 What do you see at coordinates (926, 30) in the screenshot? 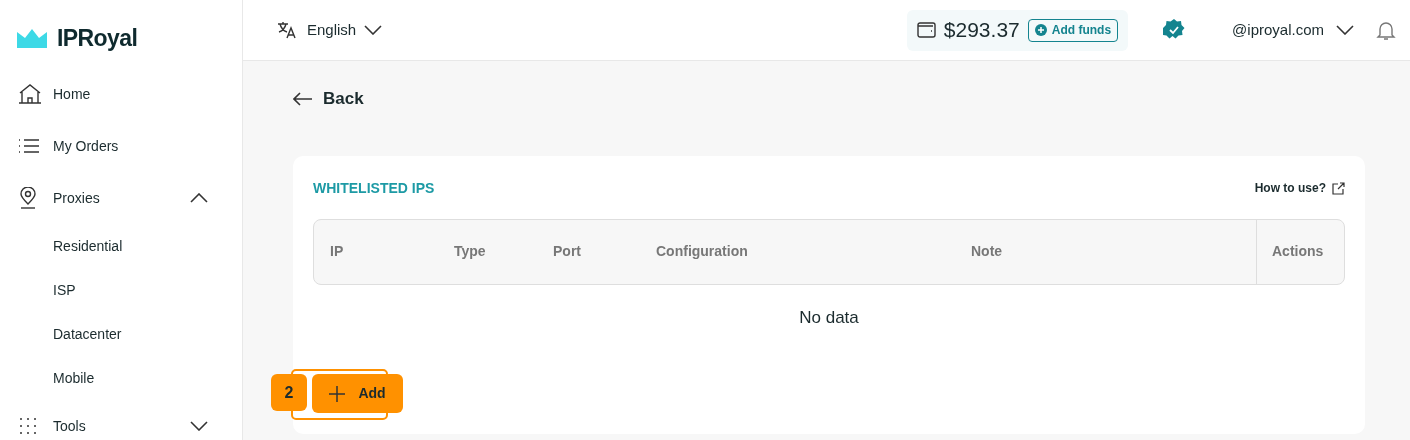
I see `wallet-icon` at bounding box center [926, 30].